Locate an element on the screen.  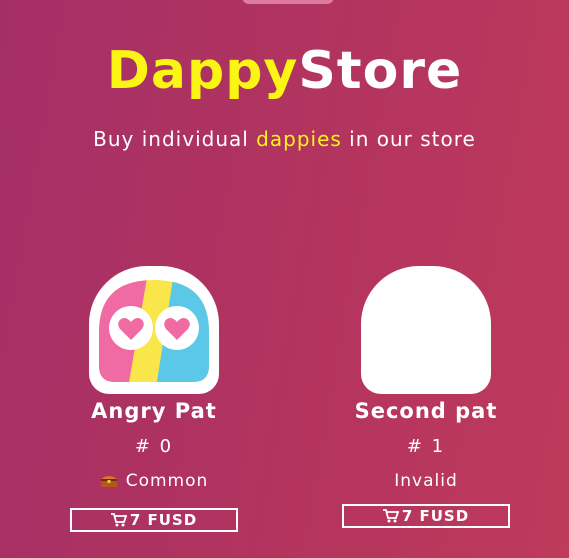
dappy-rarity: Common is located at coordinates (154, 482).